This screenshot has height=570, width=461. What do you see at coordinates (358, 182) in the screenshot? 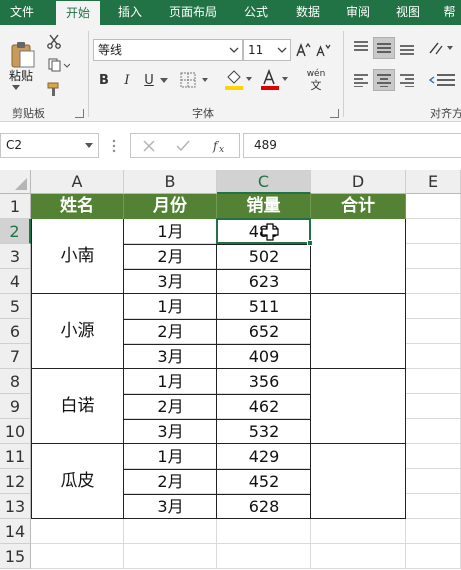
I see `column-header-d: D` at bounding box center [358, 182].